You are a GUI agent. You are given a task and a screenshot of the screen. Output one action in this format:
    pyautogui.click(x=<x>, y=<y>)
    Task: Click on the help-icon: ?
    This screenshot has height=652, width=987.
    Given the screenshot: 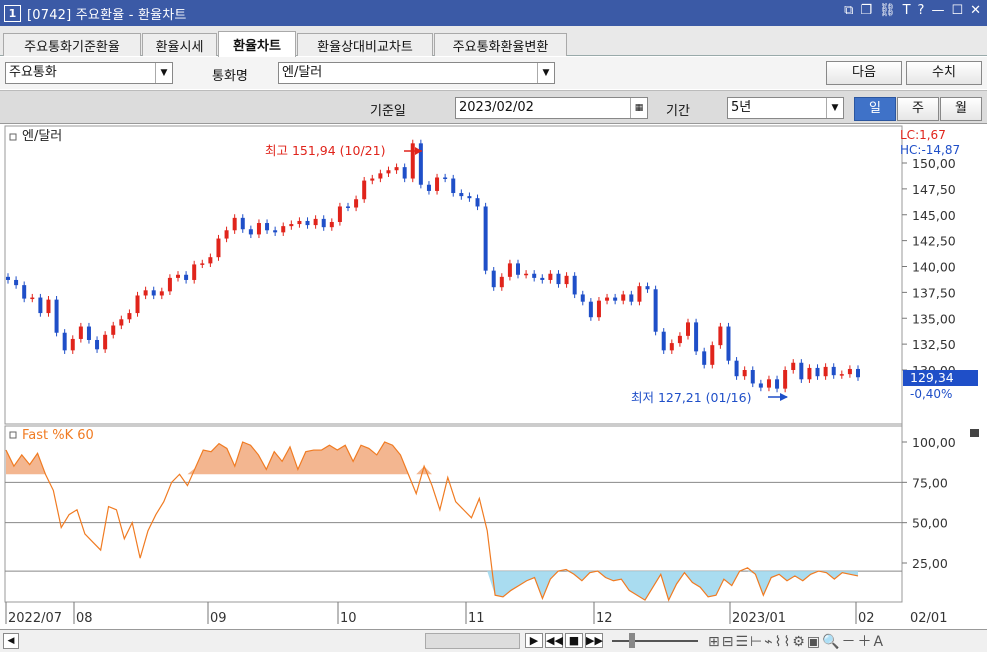 What is the action you would take?
    pyautogui.click(x=921, y=10)
    